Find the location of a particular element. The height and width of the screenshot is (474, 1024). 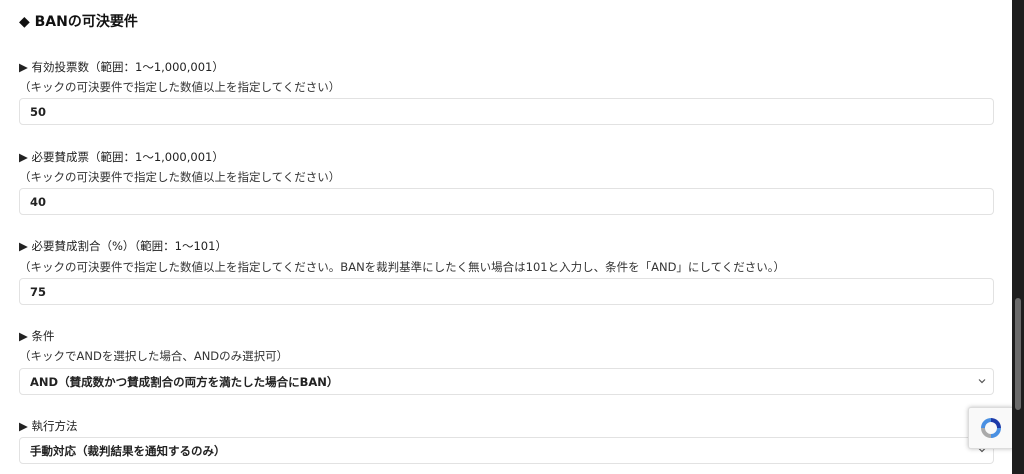

condition-label: ▶ 条件 is located at coordinates (37, 336).